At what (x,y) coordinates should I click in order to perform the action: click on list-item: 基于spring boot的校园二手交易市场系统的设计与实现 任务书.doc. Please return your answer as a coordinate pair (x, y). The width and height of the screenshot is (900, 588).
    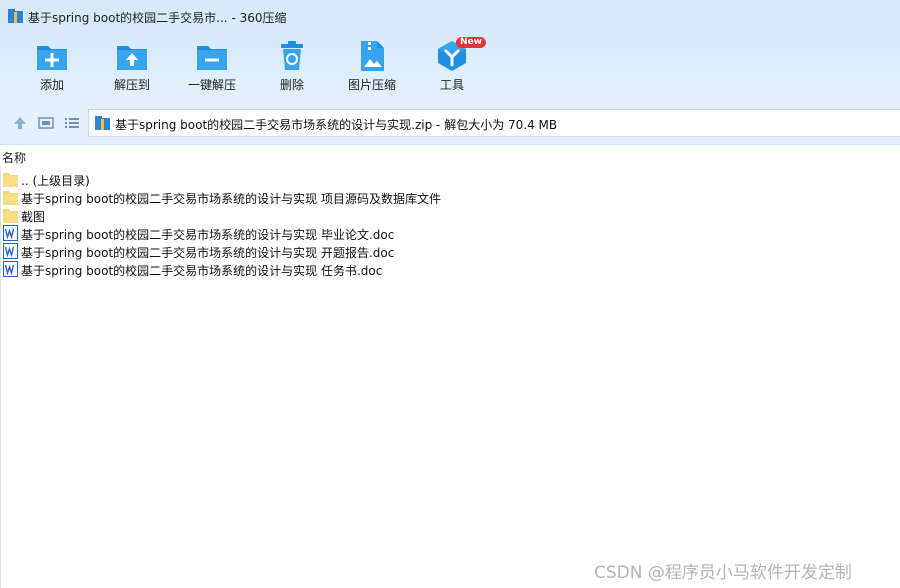
    Looking at the image, I should click on (303, 269).